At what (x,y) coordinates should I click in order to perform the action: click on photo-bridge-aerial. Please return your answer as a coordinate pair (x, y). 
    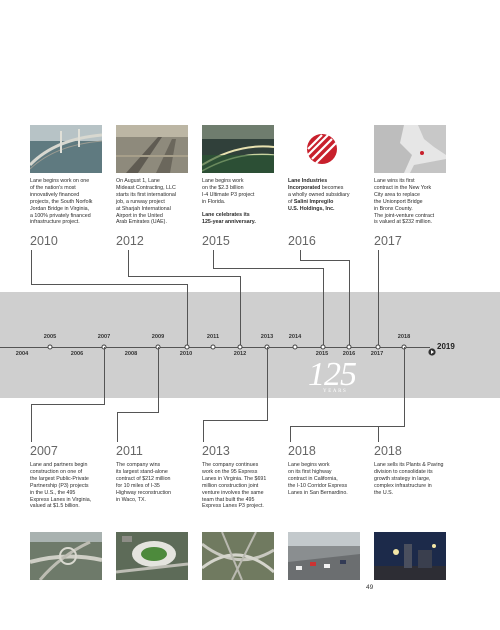
    Looking at the image, I should click on (66, 149).